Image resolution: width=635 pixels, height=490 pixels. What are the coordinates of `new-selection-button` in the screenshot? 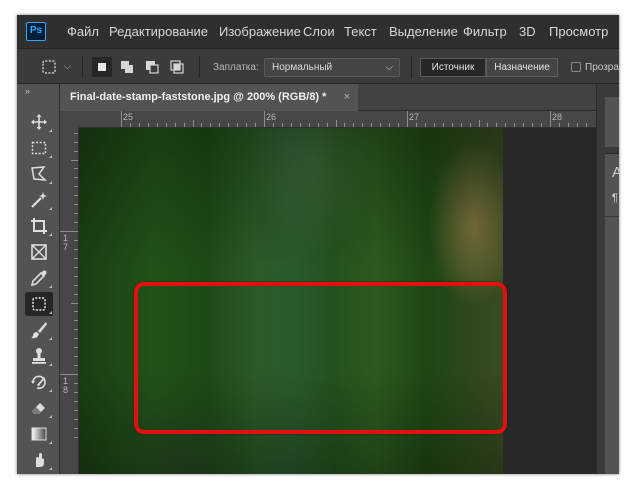 It's located at (102, 67).